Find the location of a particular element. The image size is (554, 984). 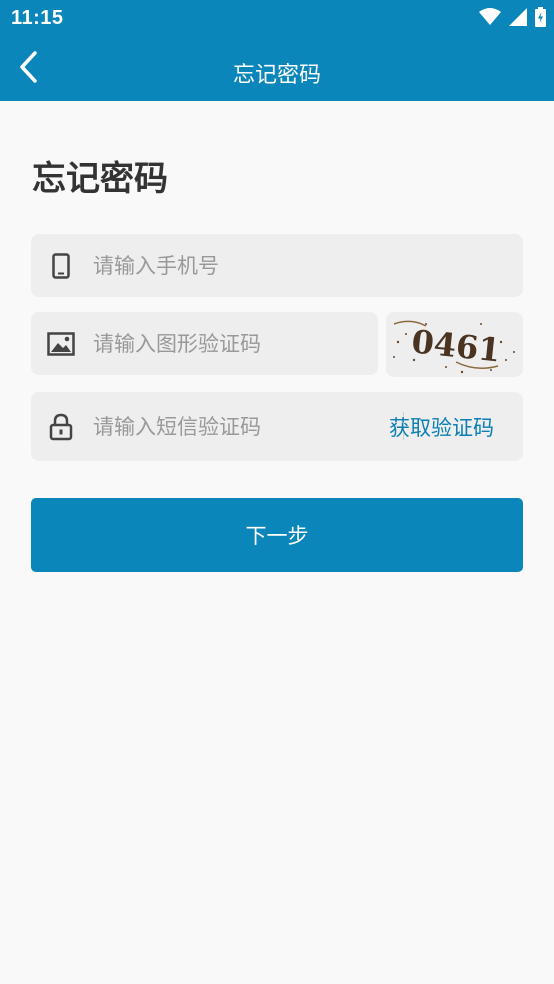

phone-input is located at coordinates (298, 265).